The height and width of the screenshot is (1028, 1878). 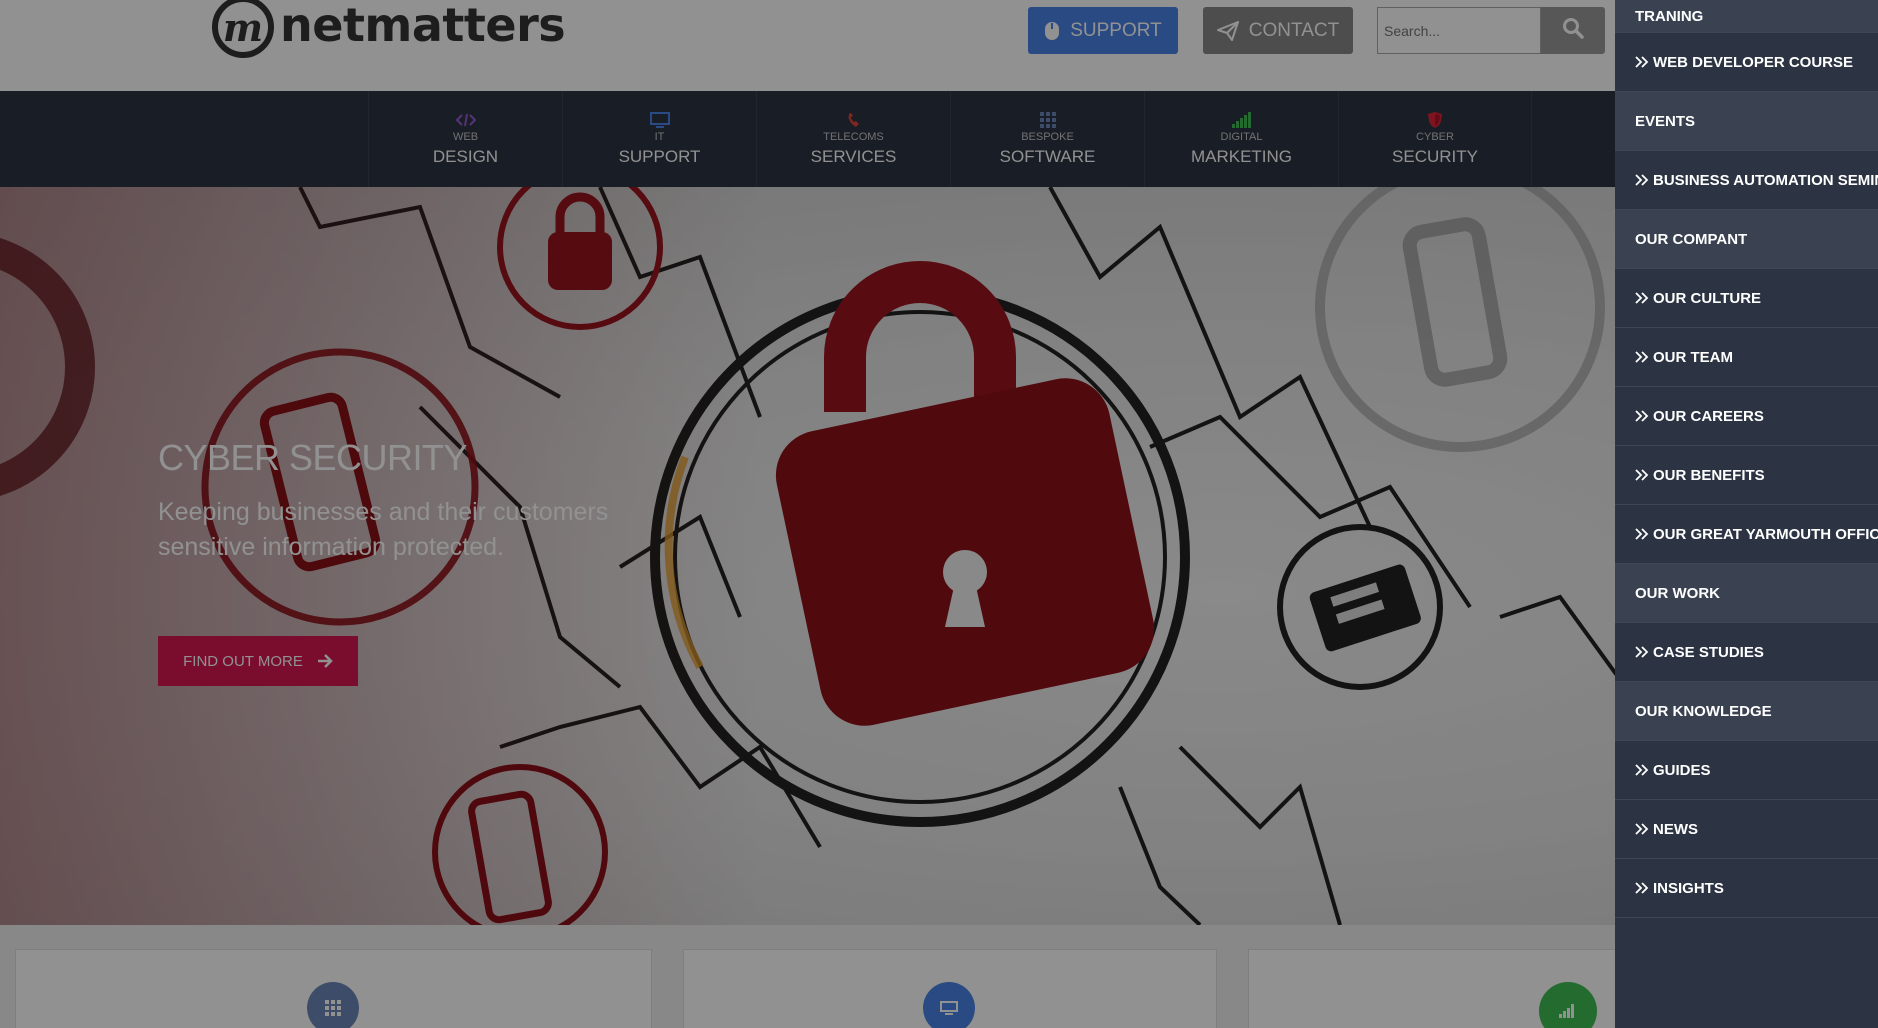 I want to click on menu-label: OUR CAREERS, so click(x=1708, y=416).